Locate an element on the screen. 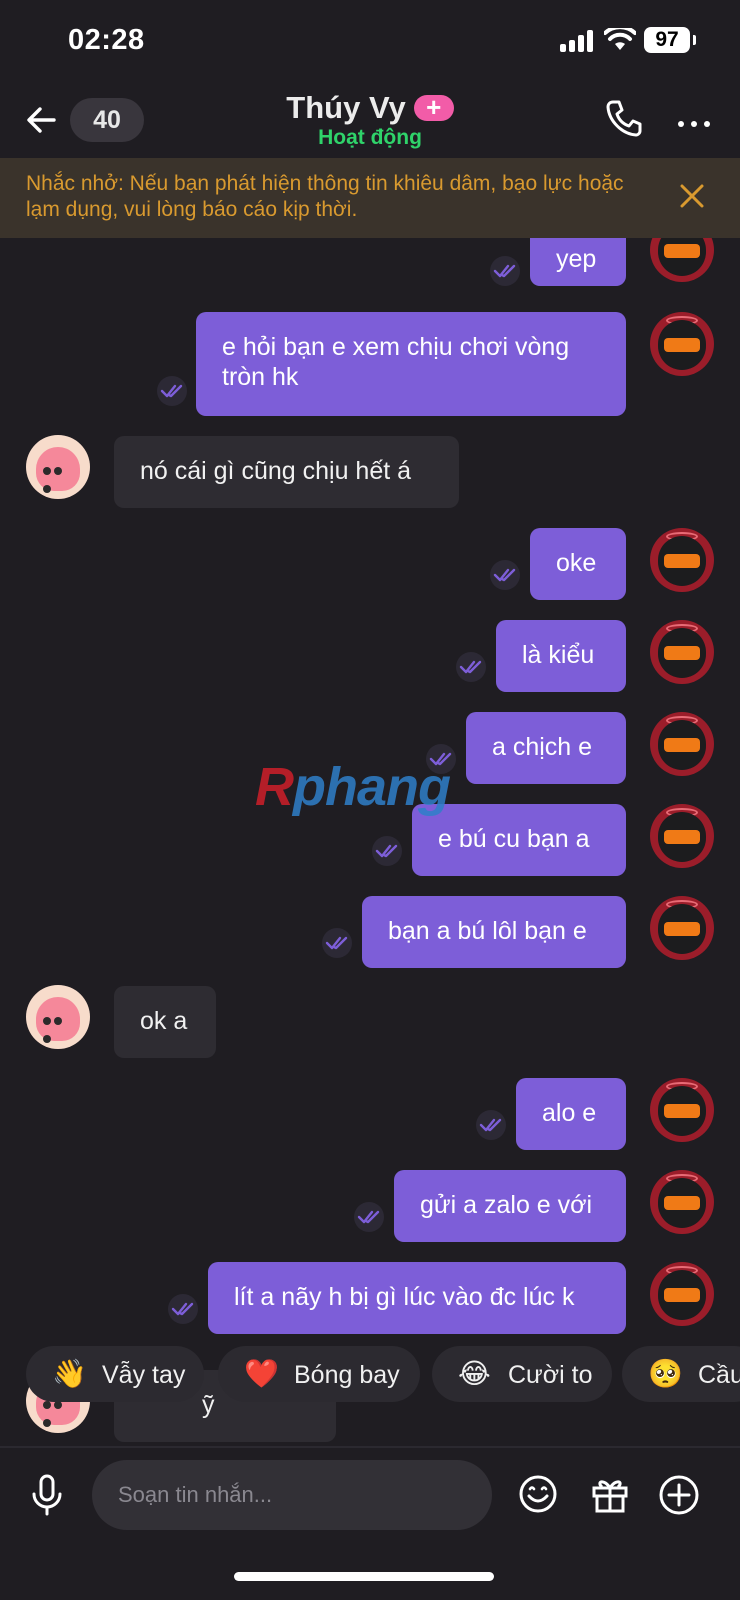 The image size is (740, 1600). contact-name: Thúy Vy is located at coordinates (346, 107).